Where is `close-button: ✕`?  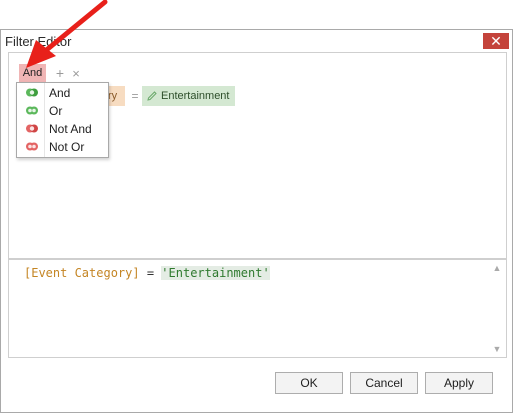 close-button: ✕ is located at coordinates (496, 41).